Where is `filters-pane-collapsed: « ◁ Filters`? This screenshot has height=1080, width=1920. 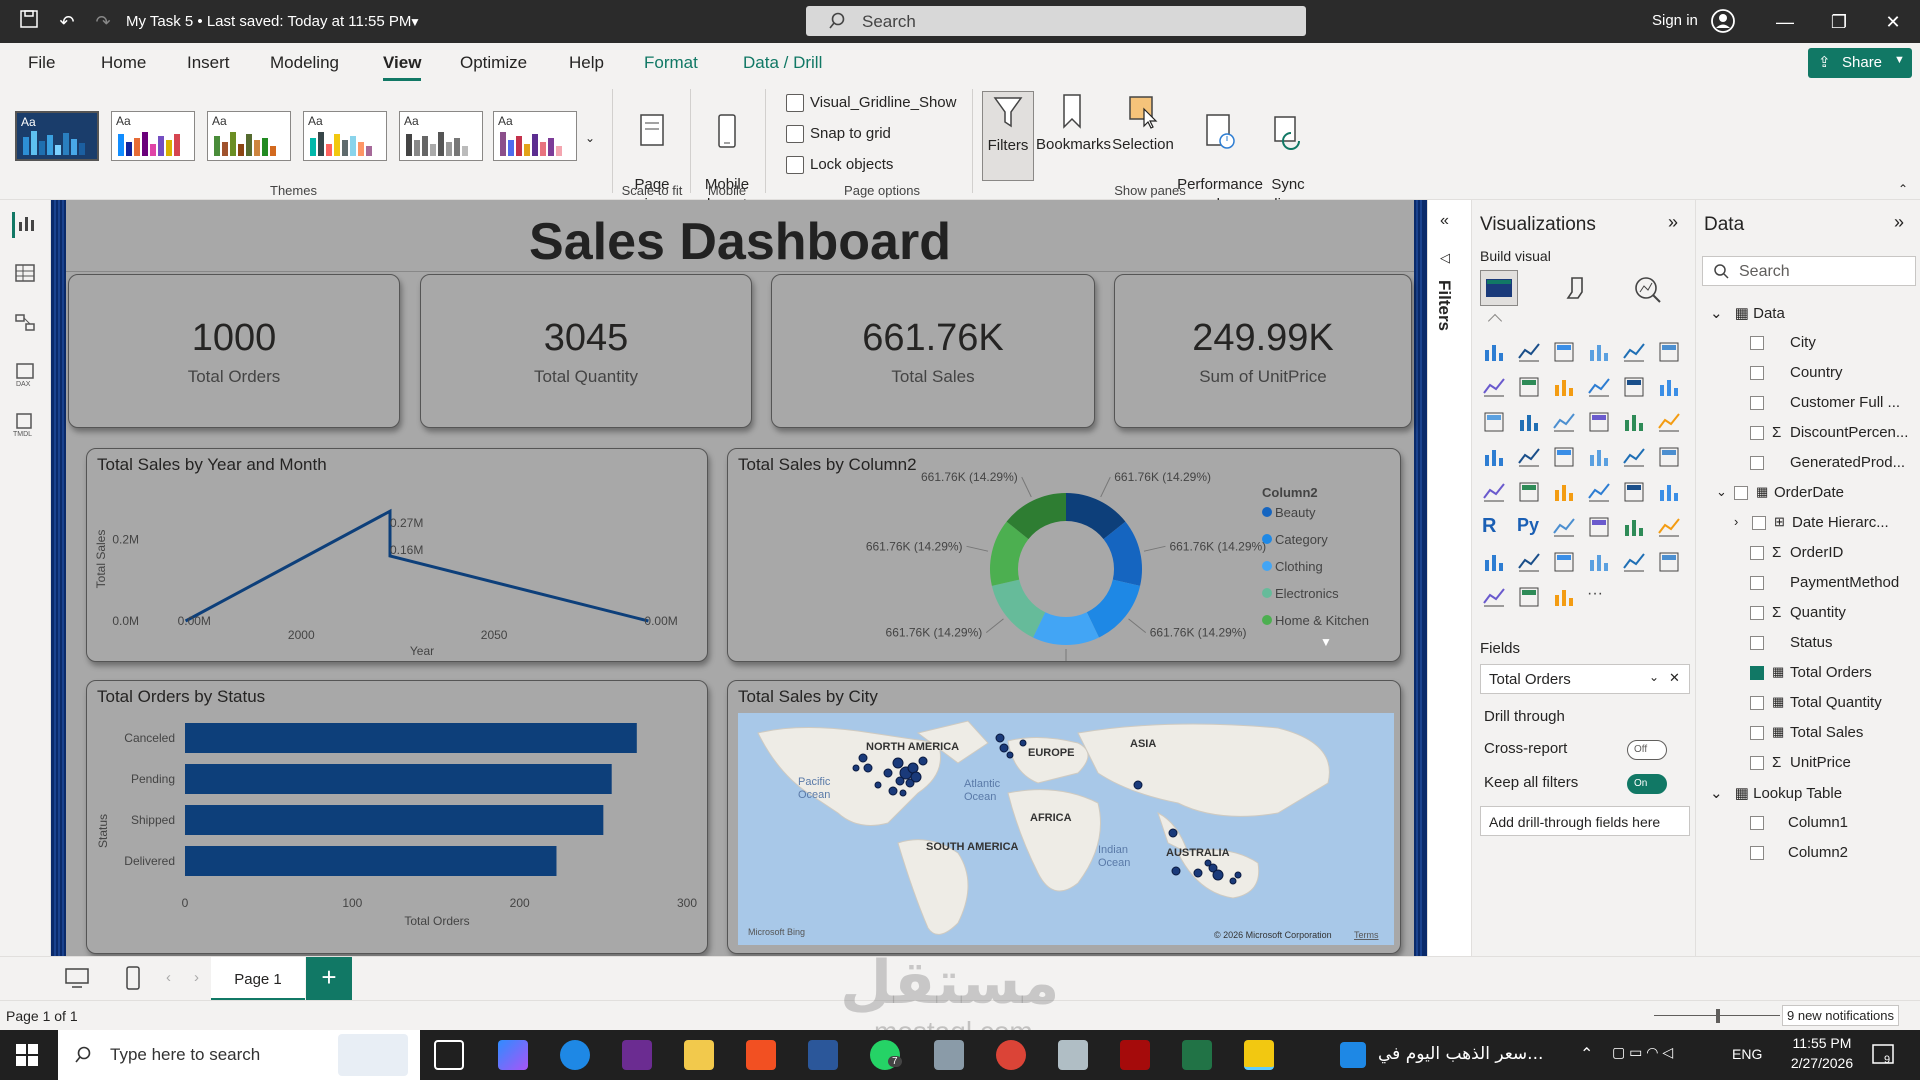
filters-pane-collapsed: « ◁ Filters is located at coordinates (1449, 600).